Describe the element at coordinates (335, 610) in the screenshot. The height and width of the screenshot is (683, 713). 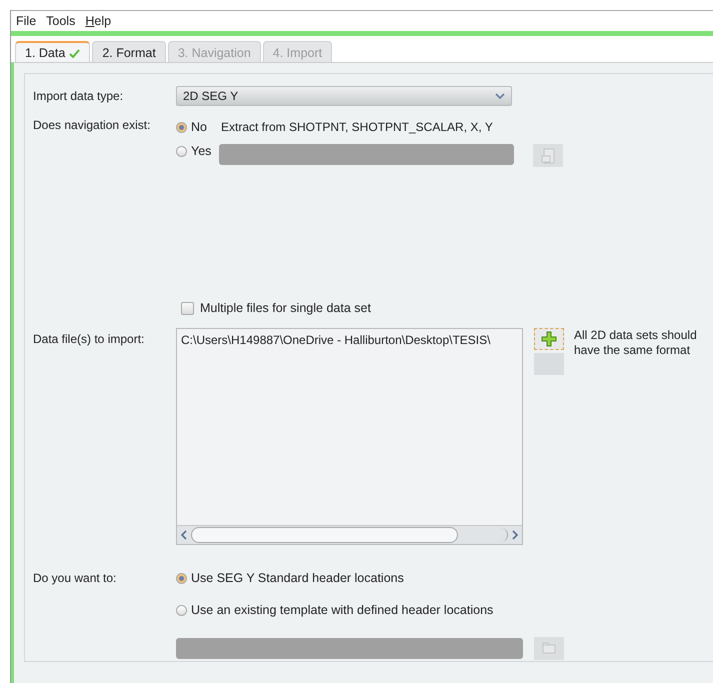
I see `radio-option: Use an existing template with defined header locations` at that location.